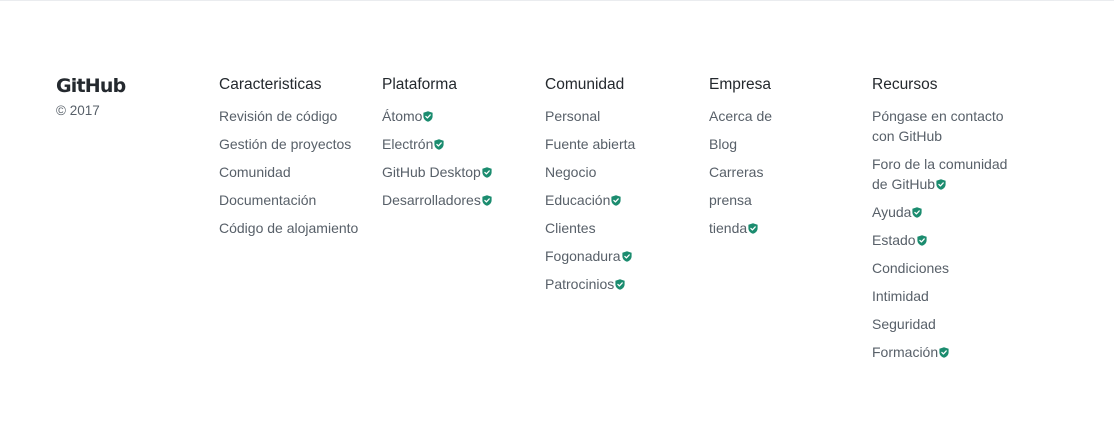 Image resolution: width=1114 pixels, height=425 pixels. What do you see at coordinates (431, 200) in the screenshot?
I see `footer-link: Desarrolladores` at bounding box center [431, 200].